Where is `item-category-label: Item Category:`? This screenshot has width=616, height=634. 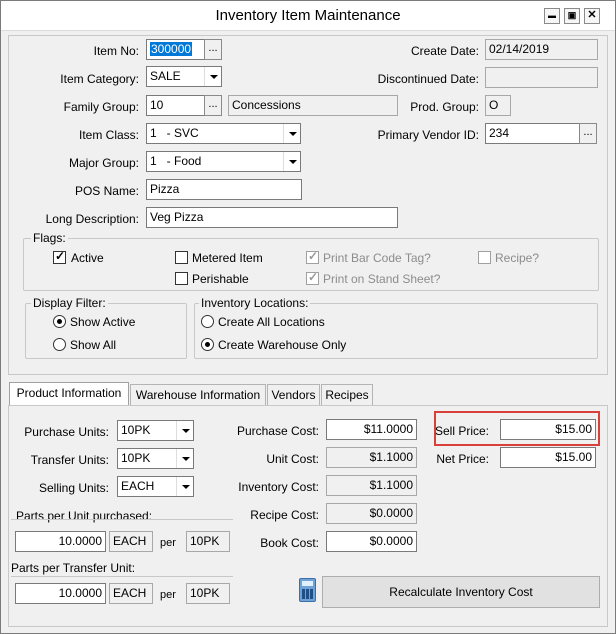
item-category-label: Item Category: is located at coordinates (99, 79).